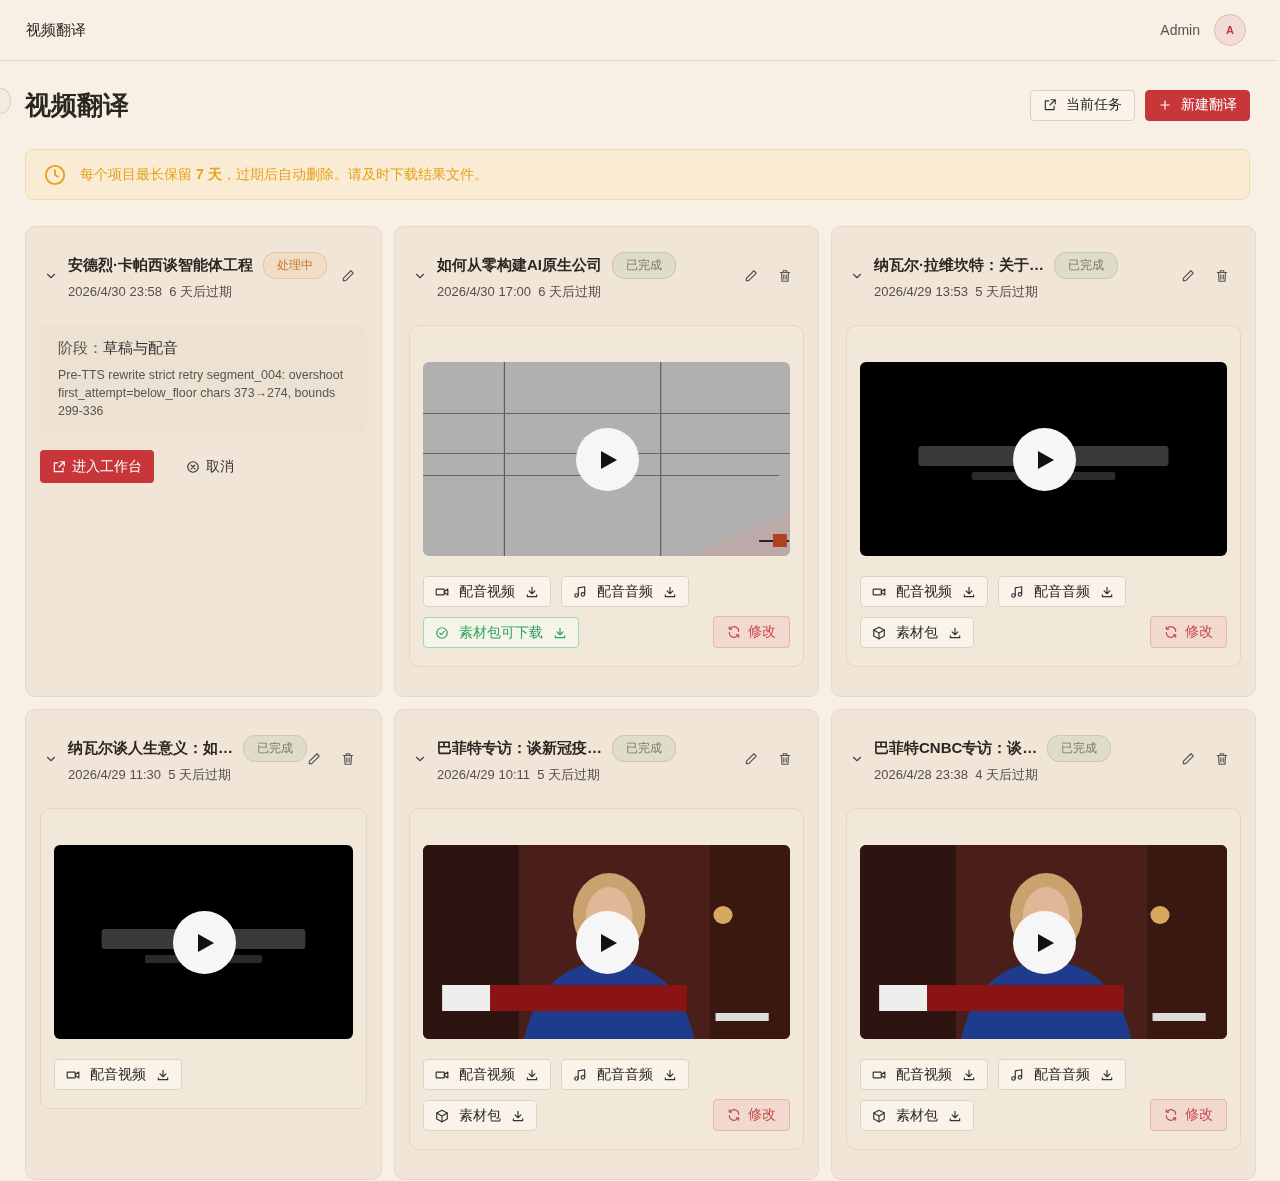 The width and height of the screenshot is (1280, 1181). Describe the element at coordinates (1180, 30) in the screenshot. I see `user-name: Admin` at that location.